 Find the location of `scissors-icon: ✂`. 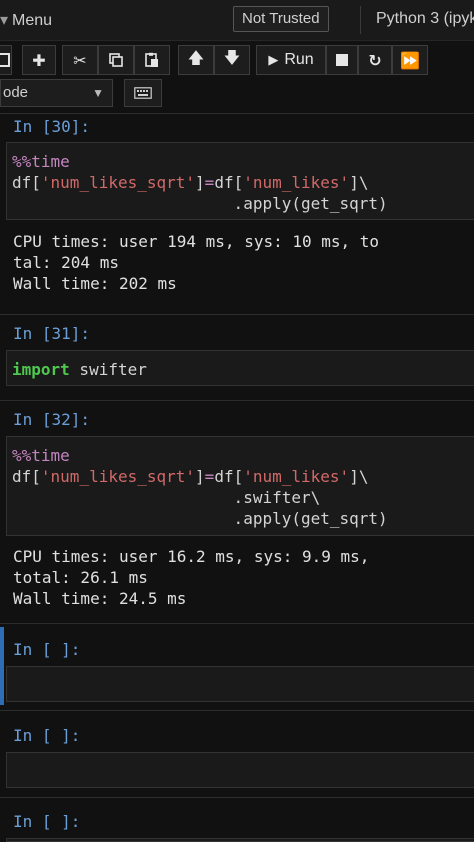

scissors-icon: ✂ is located at coordinates (80, 60).